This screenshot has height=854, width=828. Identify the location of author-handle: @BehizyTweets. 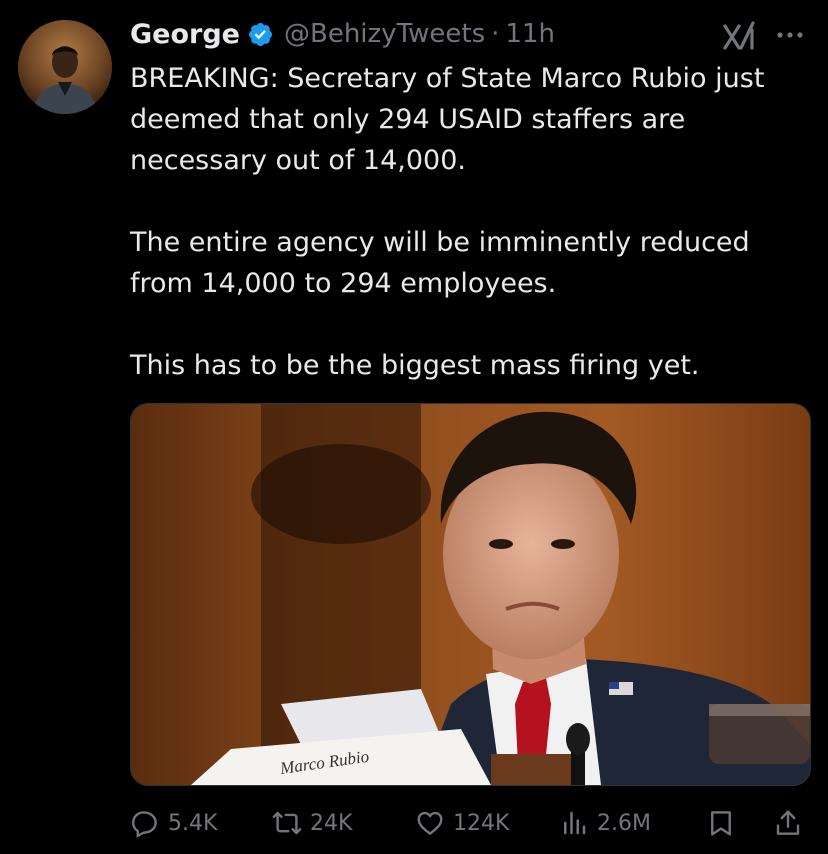
(384, 34).